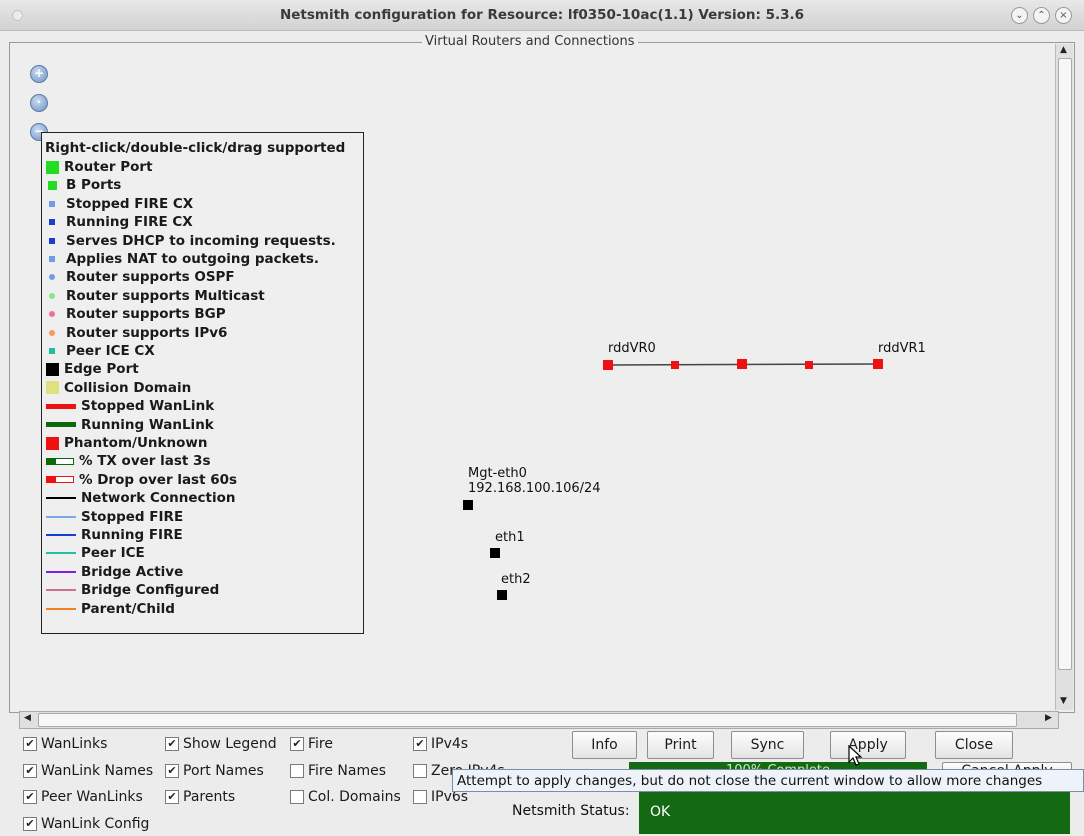 This screenshot has width=1084, height=836. I want to click on topology-links, so click(743, 364).